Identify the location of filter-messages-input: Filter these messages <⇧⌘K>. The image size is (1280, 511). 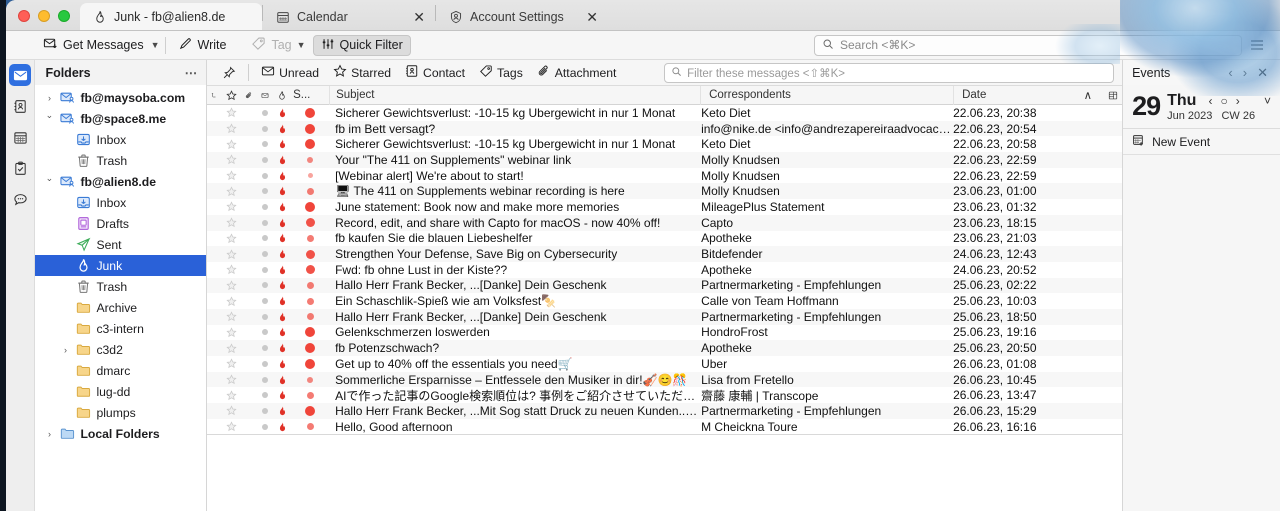
(889, 72).